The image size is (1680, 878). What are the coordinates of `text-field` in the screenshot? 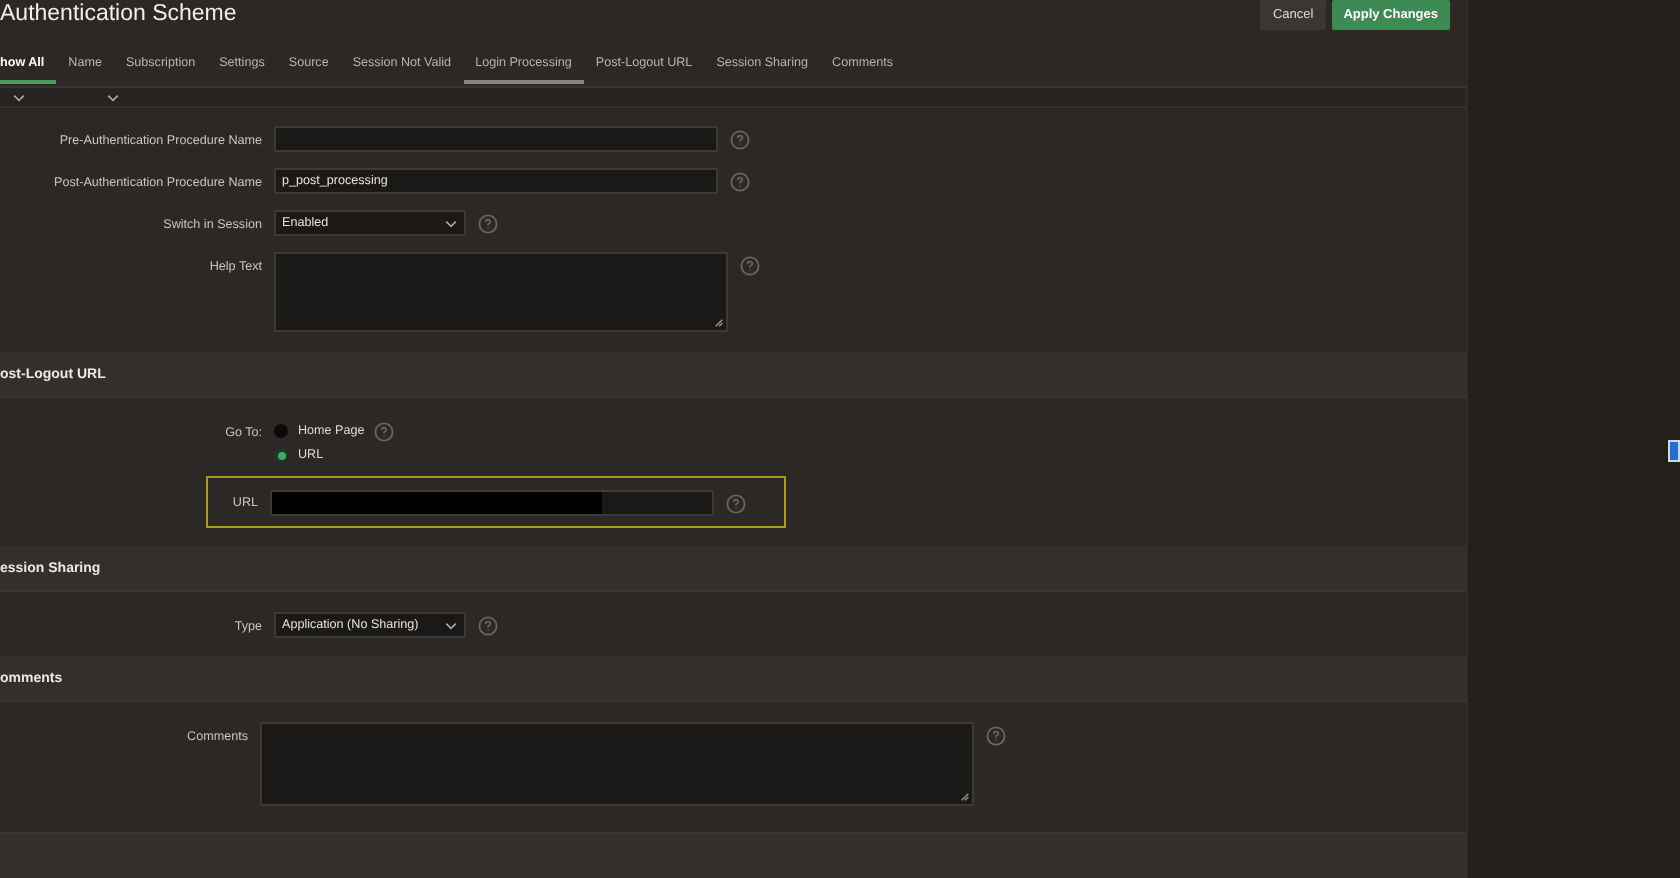 It's located at (496, 139).